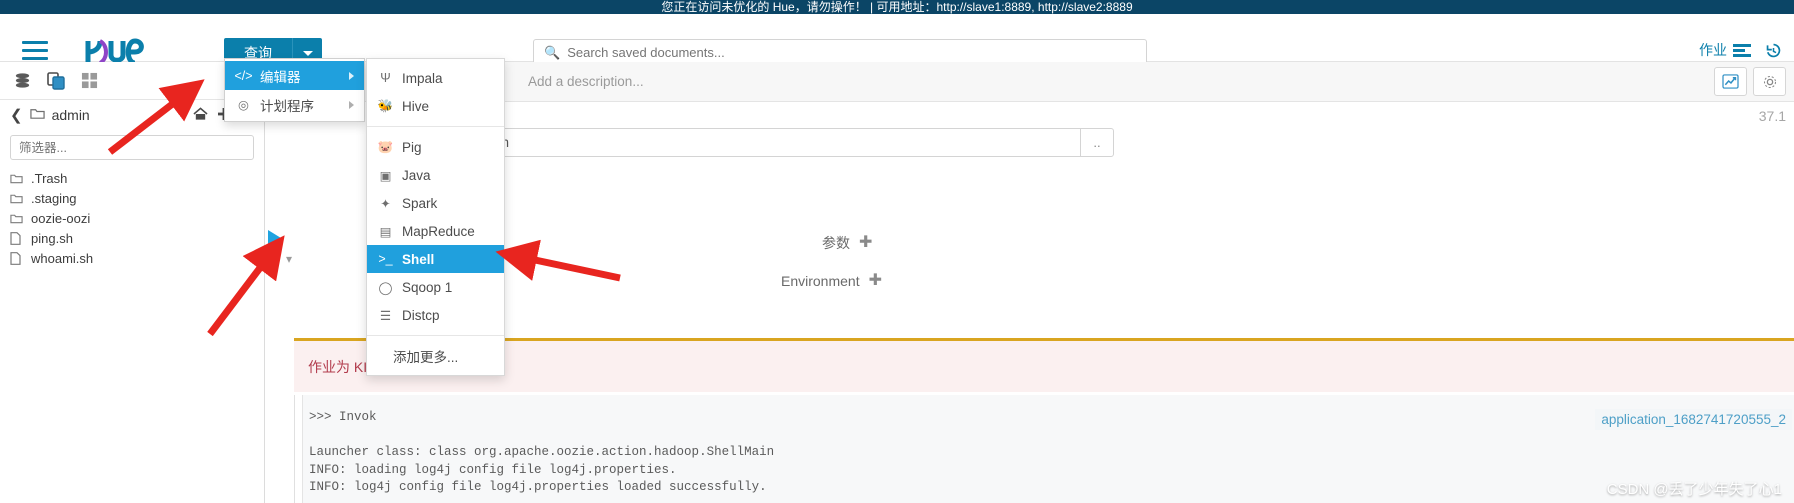 Image resolution: width=1794 pixels, height=503 pixels. I want to click on menu-item-editor: </> 编辑器, so click(294, 75).